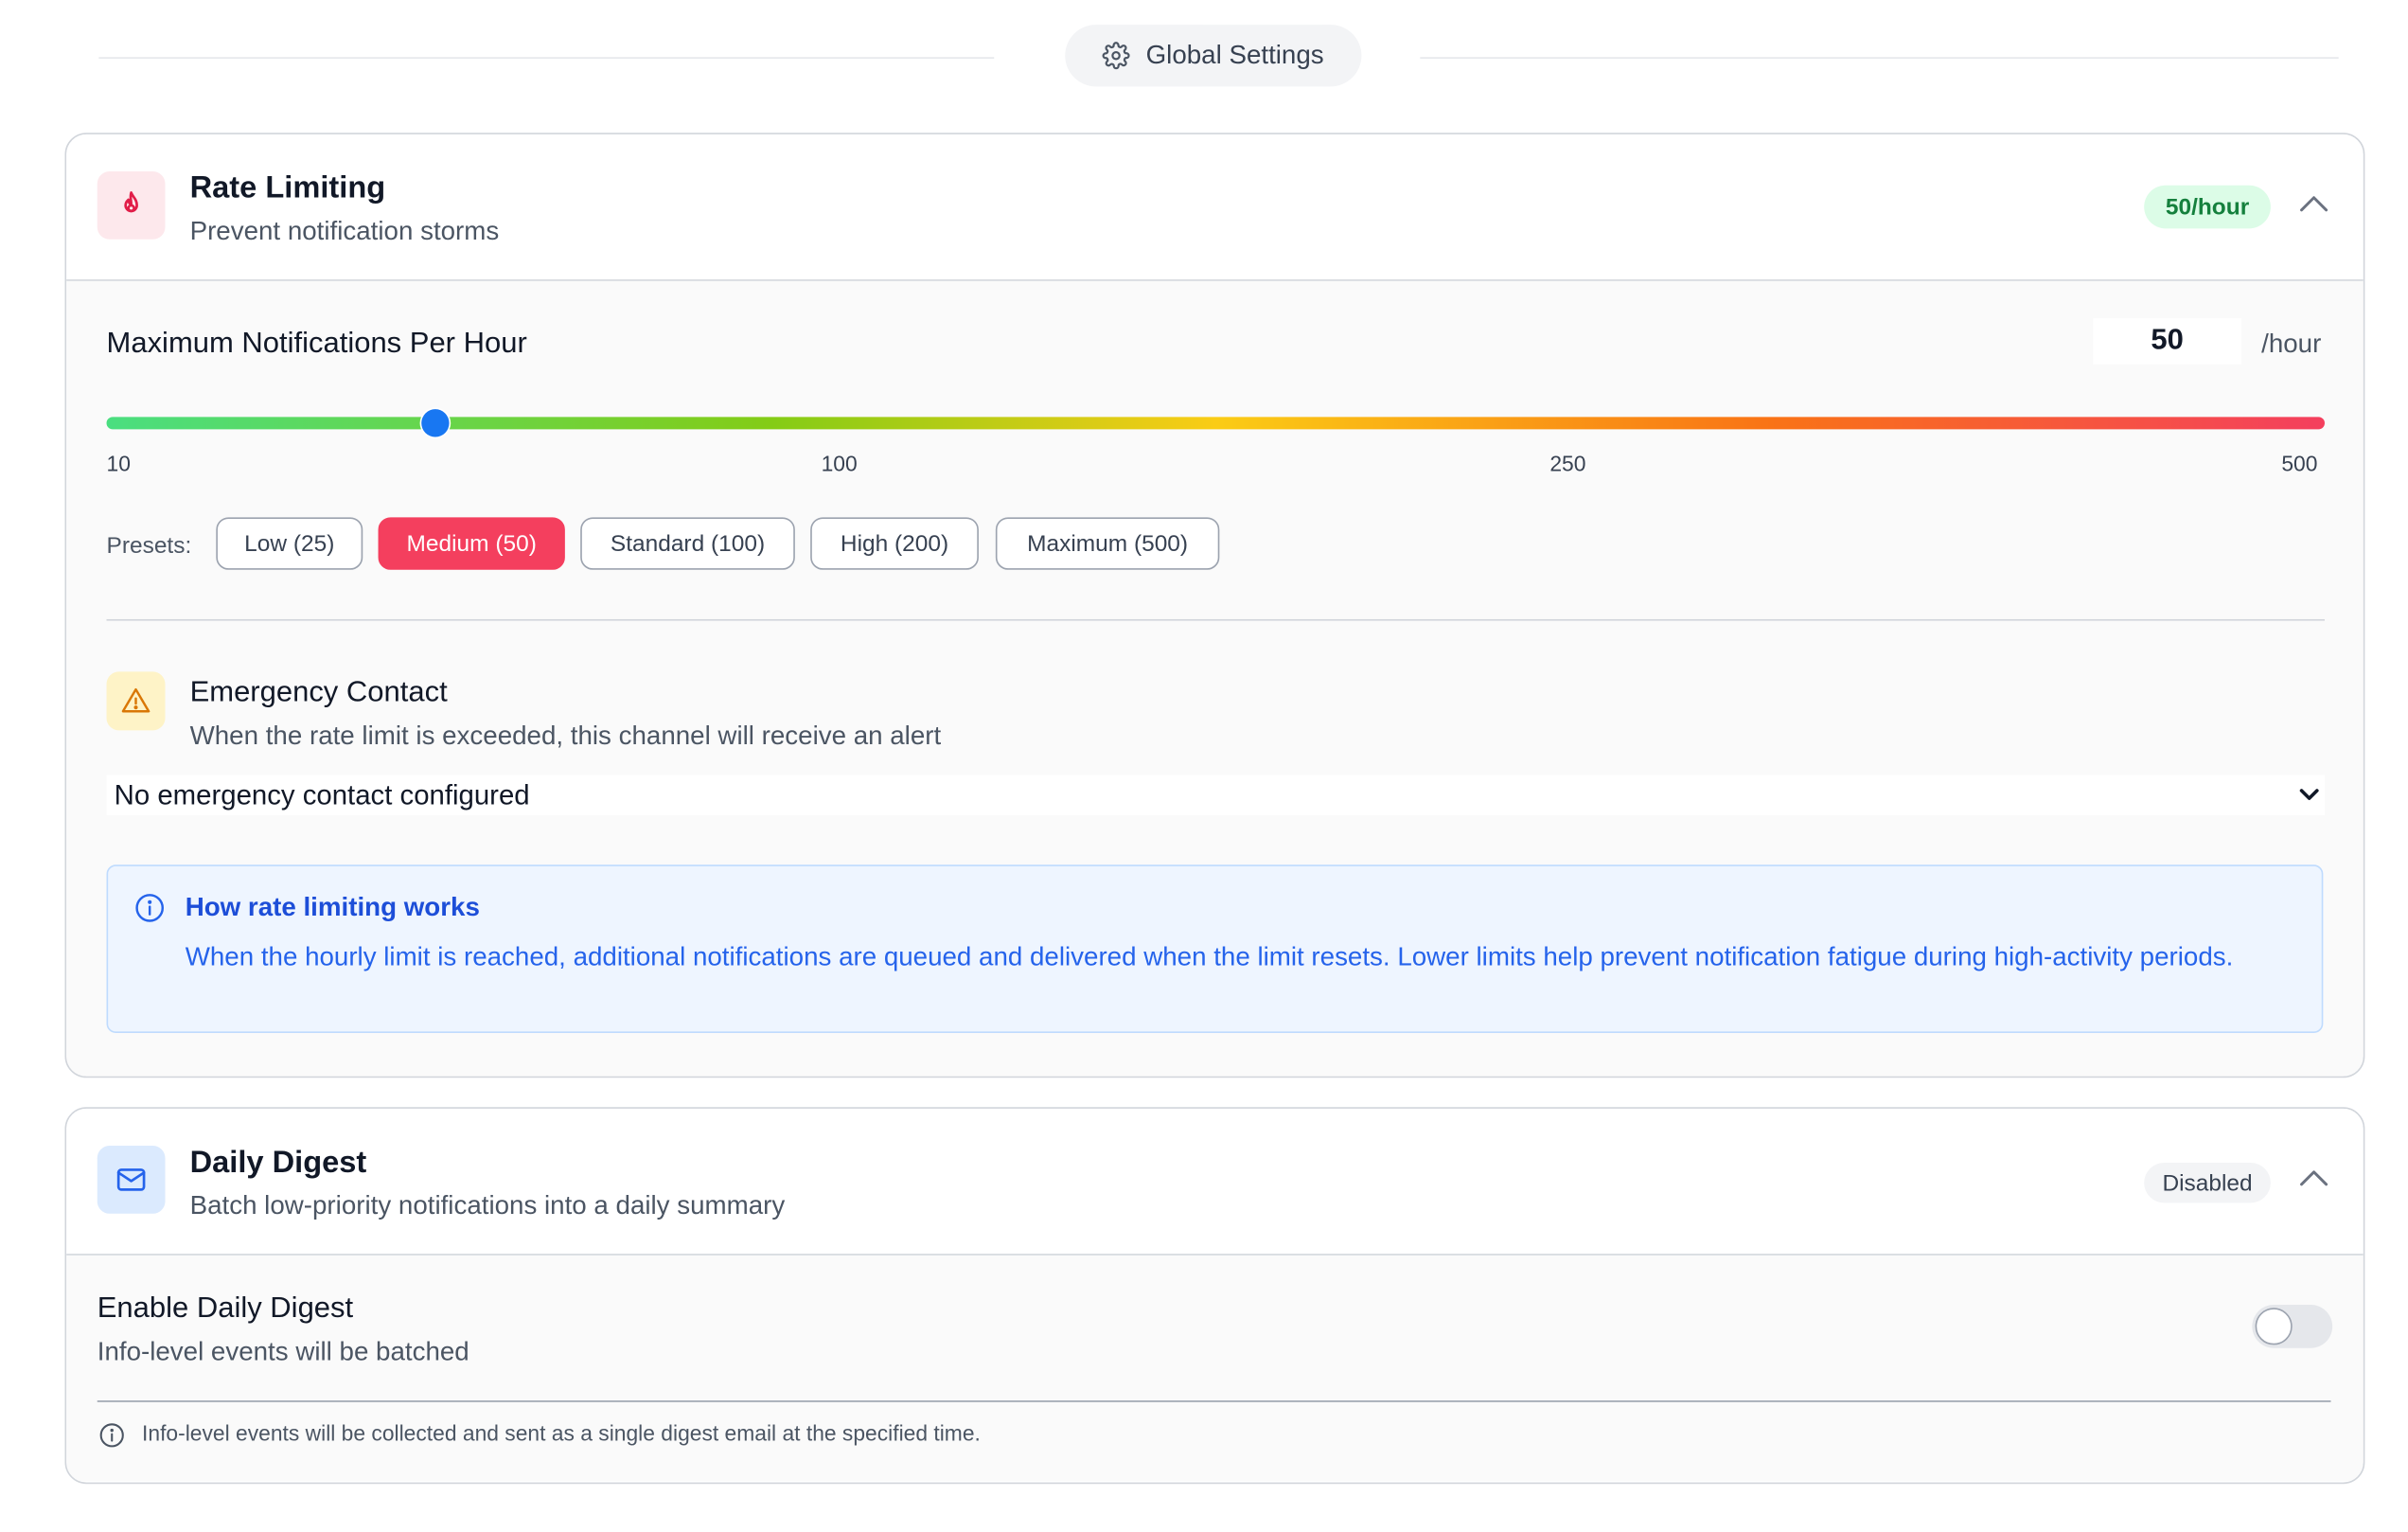  What do you see at coordinates (546, 58) in the screenshot?
I see `divider-line-left` at bounding box center [546, 58].